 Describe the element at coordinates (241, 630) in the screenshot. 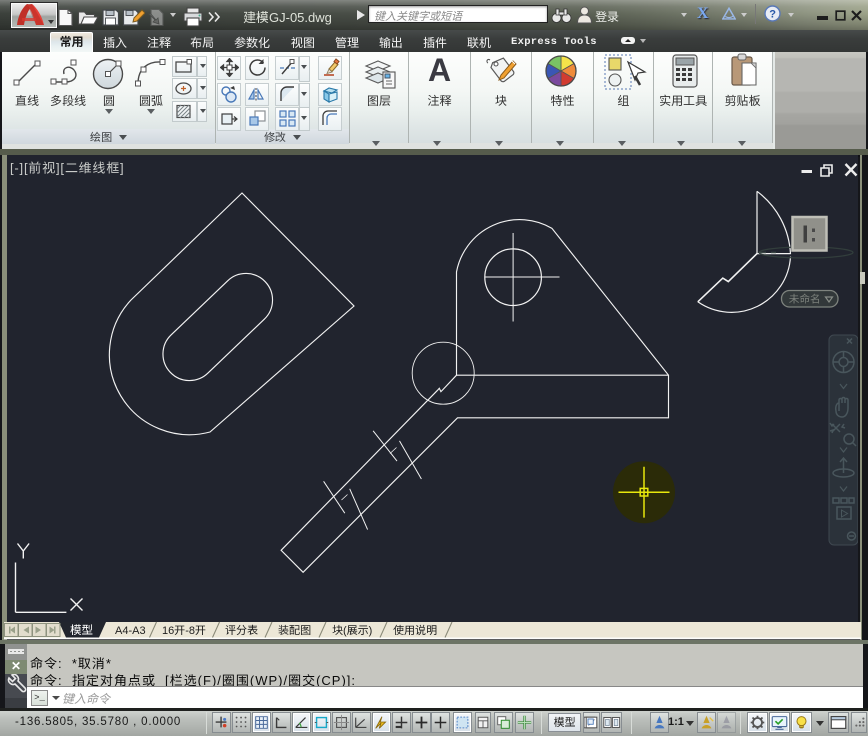

I see `svg-text: 评分表` at that location.